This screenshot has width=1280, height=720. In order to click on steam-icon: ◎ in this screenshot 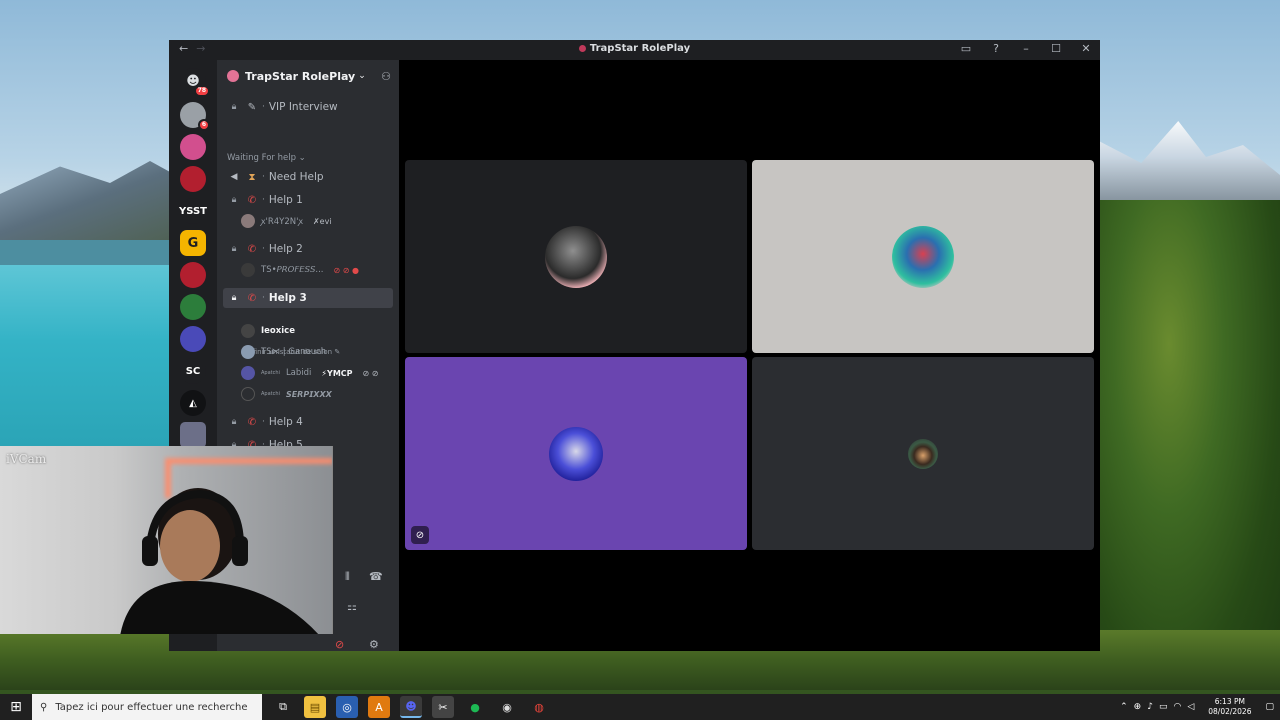, I will do `click(347, 707)`.